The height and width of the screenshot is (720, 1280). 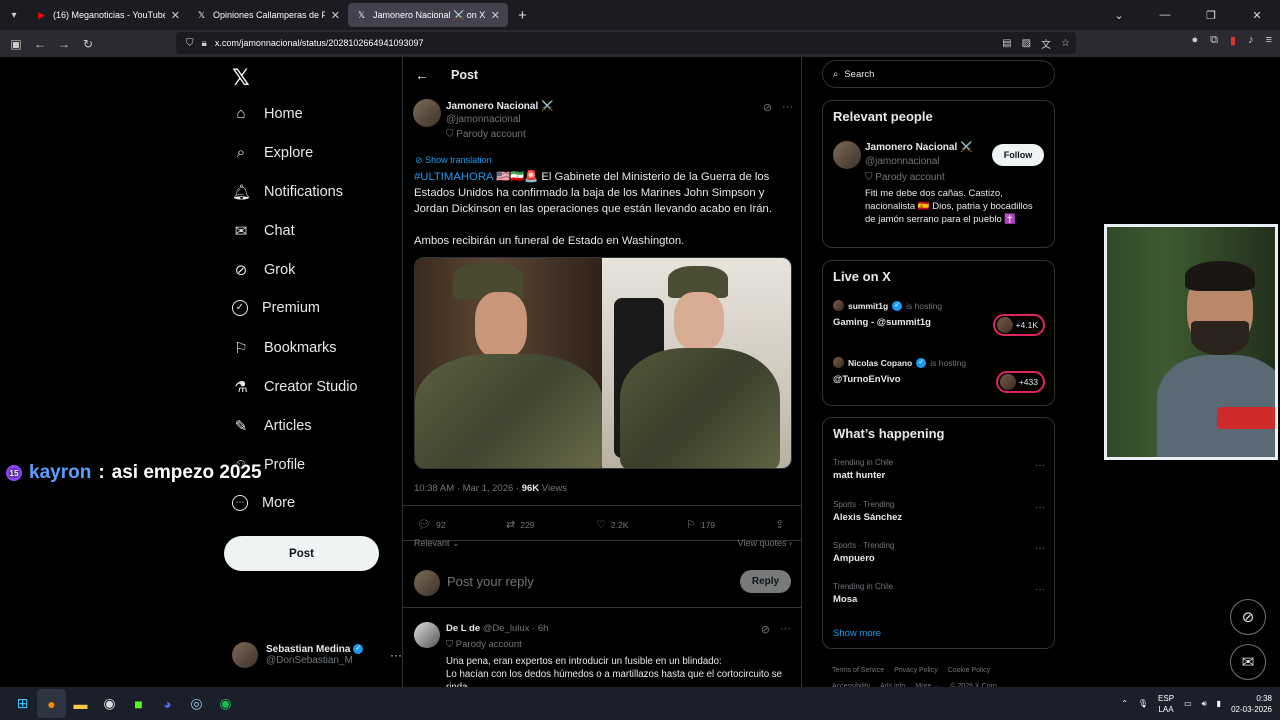 What do you see at coordinates (16, 44) in the screenshot?
I see `sidebar-toggle-icon: ▣` at bounding box center [16, 44].